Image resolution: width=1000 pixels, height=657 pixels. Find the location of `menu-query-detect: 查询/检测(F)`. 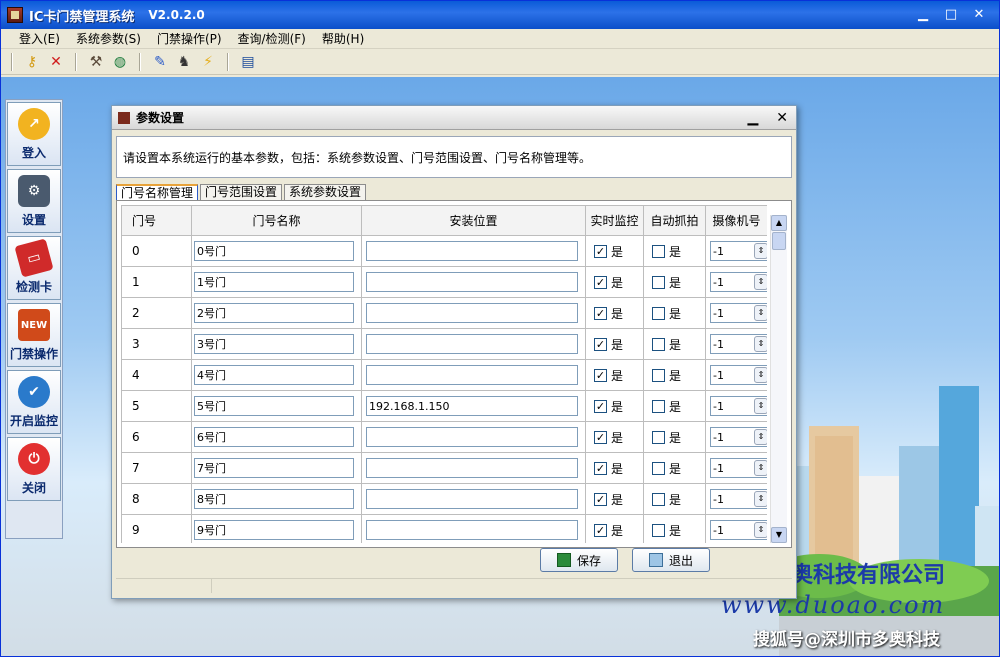

menu-query-detect: 查询/检测(F) is located at coordinates (272, 38).